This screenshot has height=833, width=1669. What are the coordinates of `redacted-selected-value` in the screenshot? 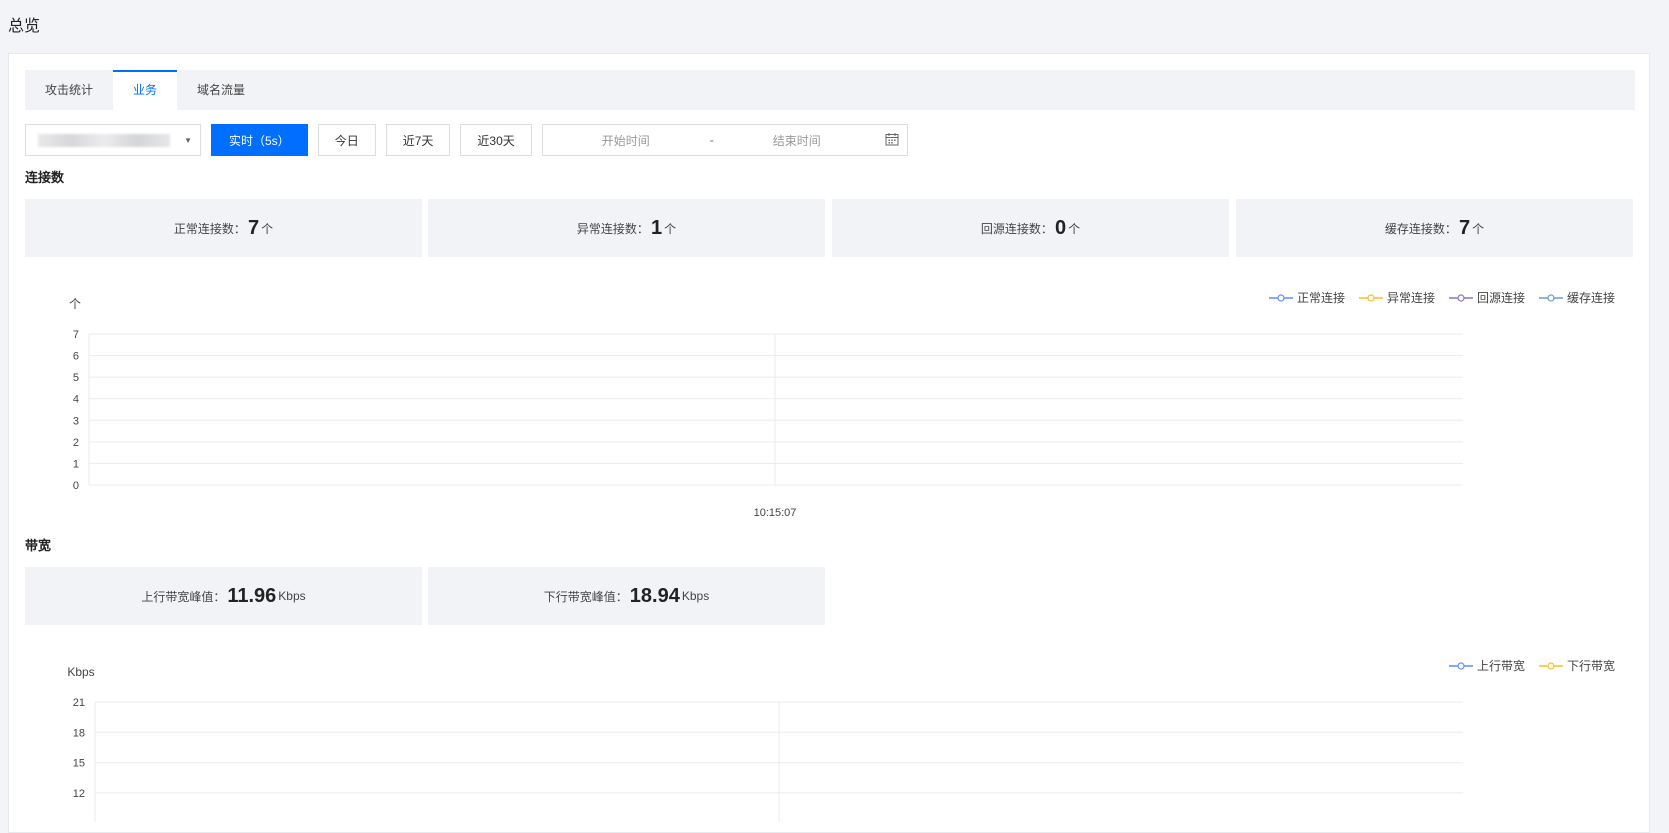 It's located at (104, 140).